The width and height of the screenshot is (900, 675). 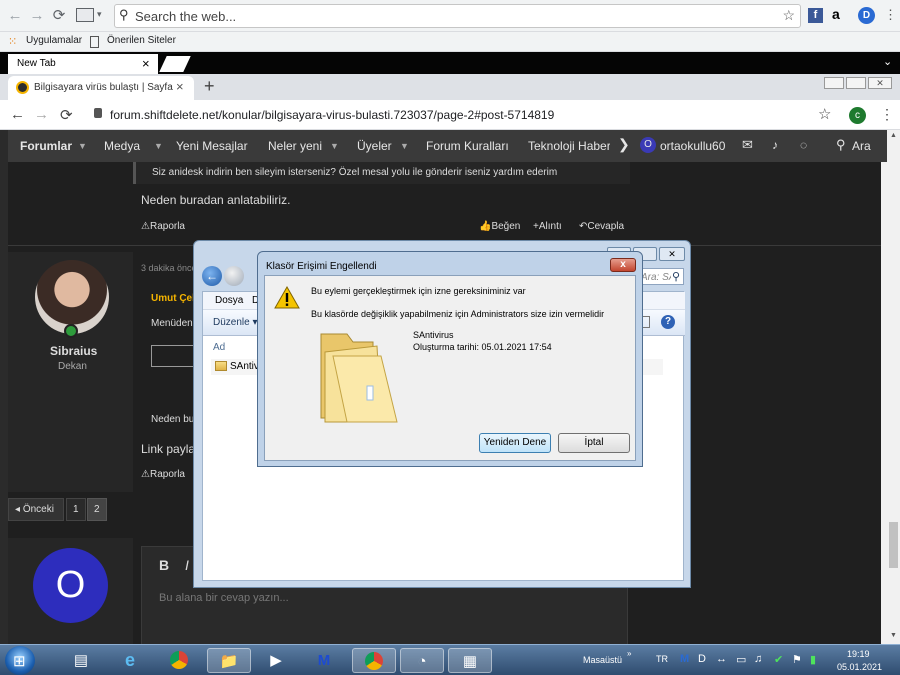 What do you see at coordinates (81, 660) in the screenshot?
I see `taskbar-explorer-manager-icon: ▤` at bounding box center [81, 660].